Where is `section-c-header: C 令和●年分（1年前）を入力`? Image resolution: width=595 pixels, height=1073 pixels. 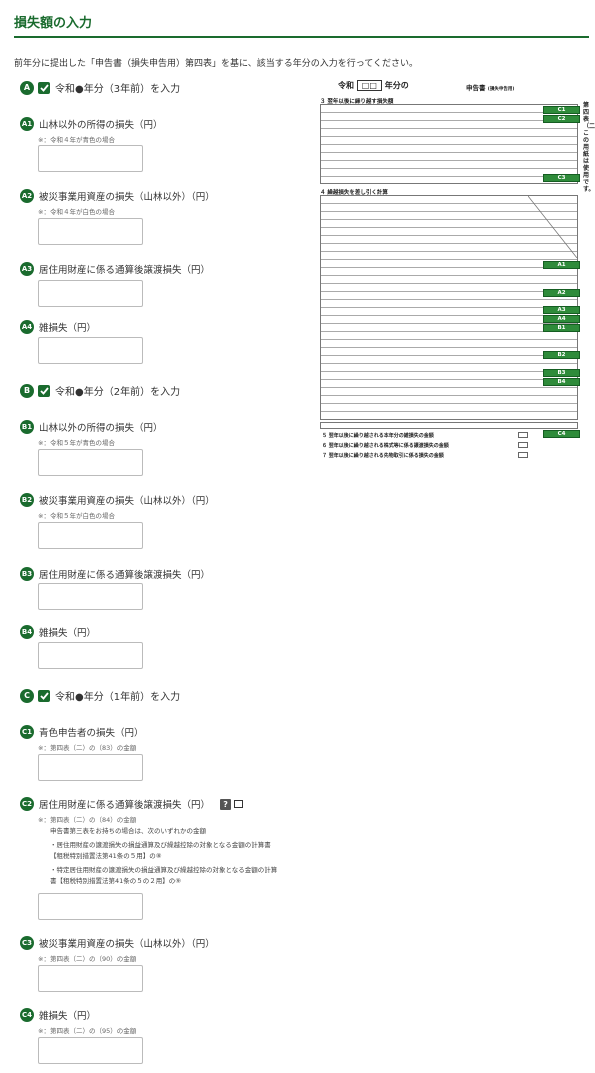 section-c-header: C 令和●年分（1年前）を入力 is located at coordinates (100, 695).